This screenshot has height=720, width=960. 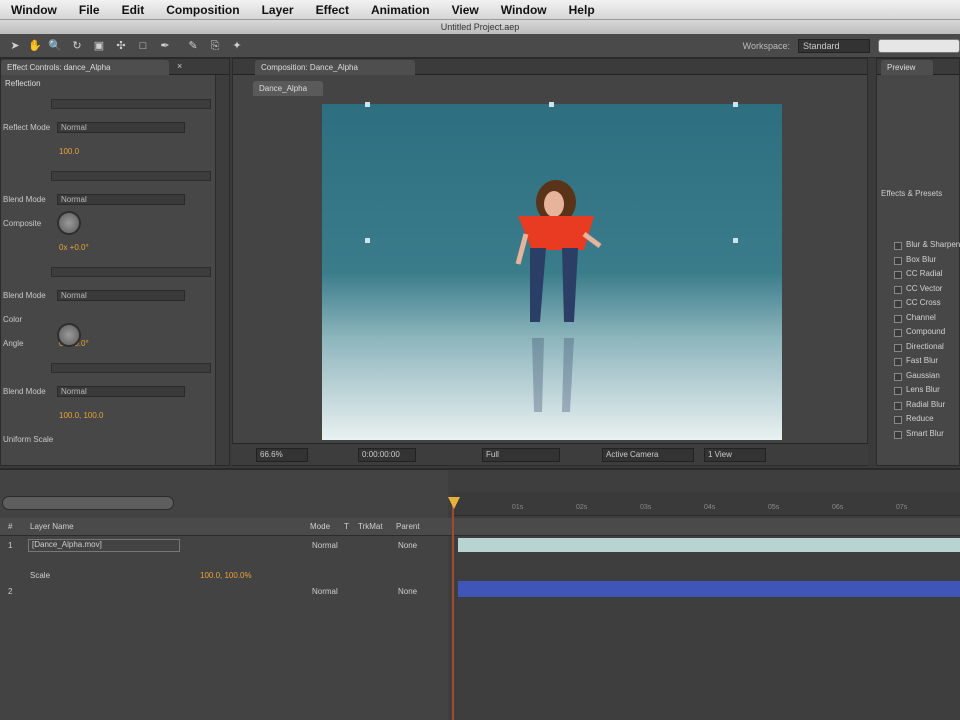 What do you see at coordinates (69, 151) in the screenshot?
I see `effect-property-value: 100.0` at bounding box center [69, 151].